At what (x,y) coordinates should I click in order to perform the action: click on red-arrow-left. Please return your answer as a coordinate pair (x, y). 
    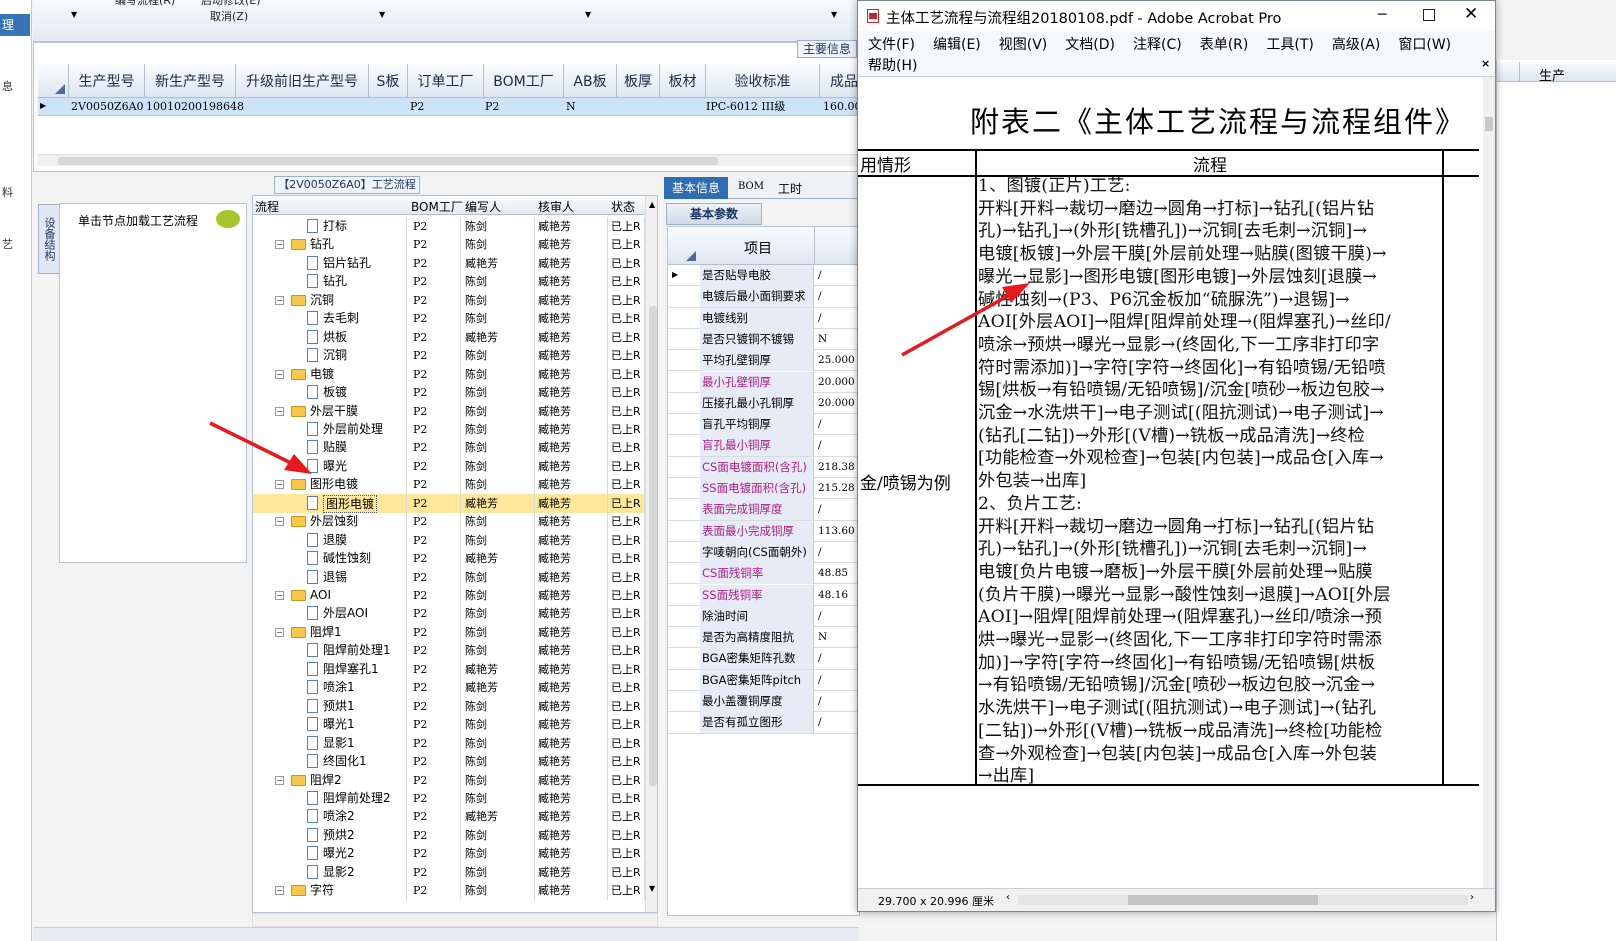
    Looking at the image, I should click on (260, 447).